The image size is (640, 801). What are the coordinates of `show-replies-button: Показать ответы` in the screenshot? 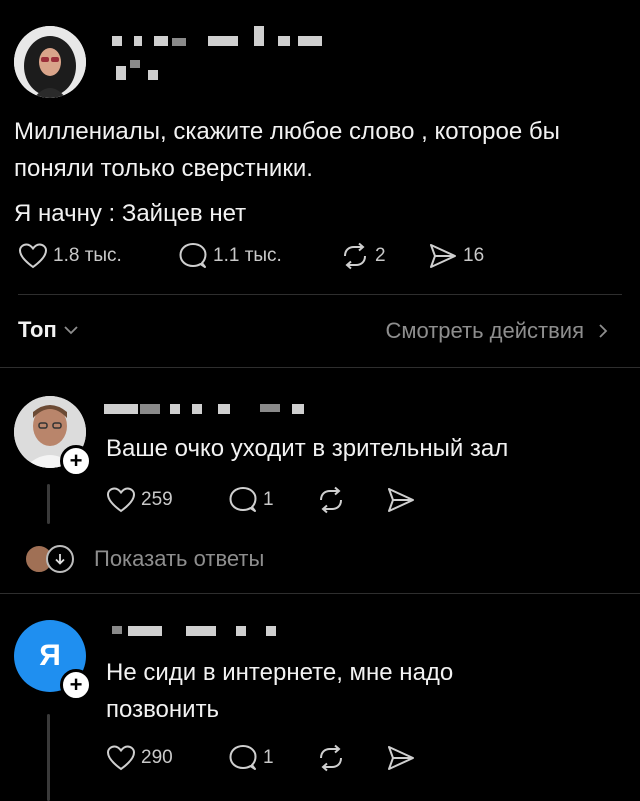 It's located at (144, 559).